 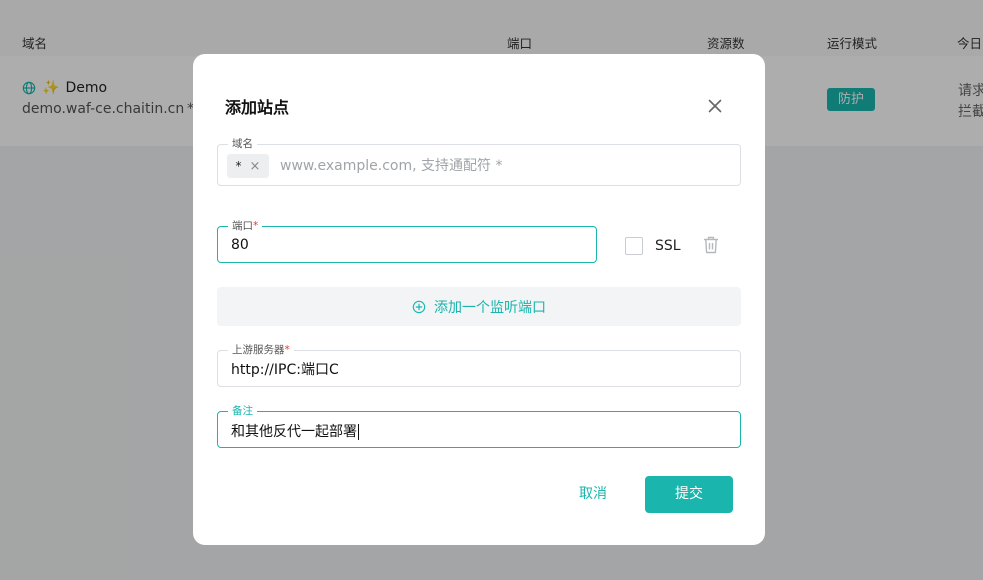 I want to click on upstream-legend-label: 上游服务器, so click(x=258, y=350).